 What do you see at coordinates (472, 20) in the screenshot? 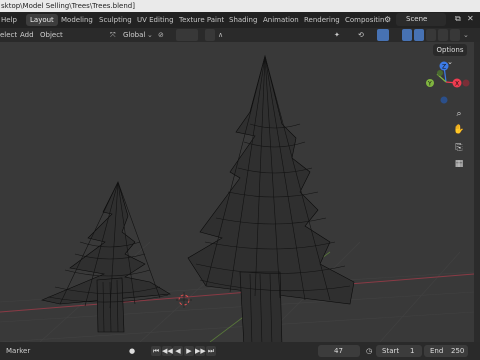
I see `close-icon: ✕` at bounding box center [472, 20].